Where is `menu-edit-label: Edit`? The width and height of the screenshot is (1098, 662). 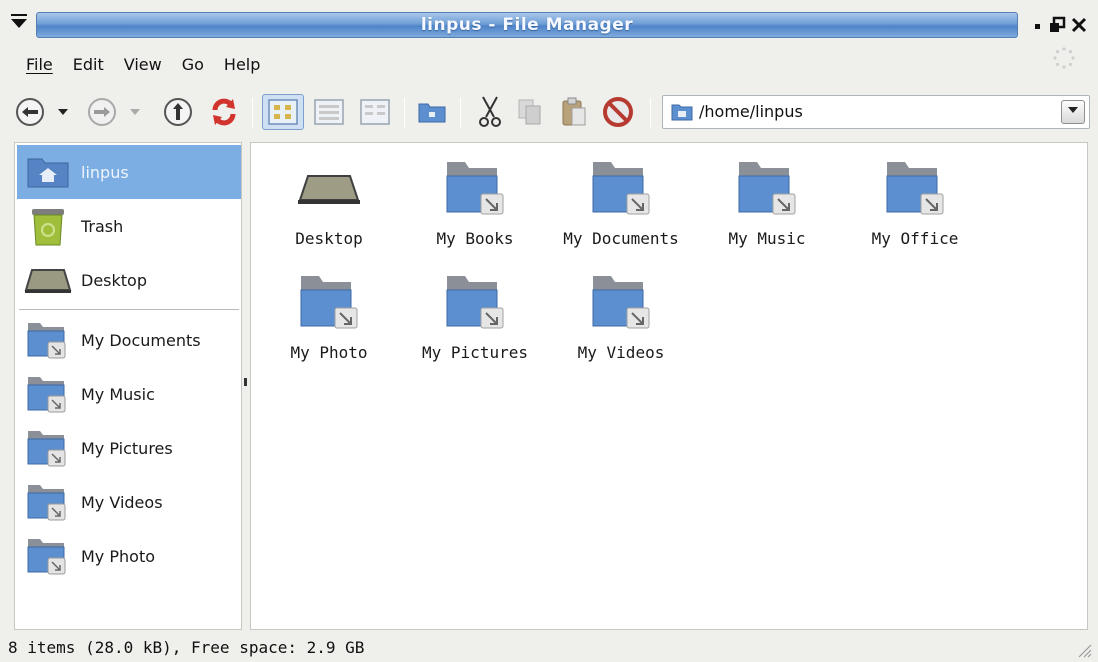 menu-edit-label: Edit is located at coordinates (88, 64).